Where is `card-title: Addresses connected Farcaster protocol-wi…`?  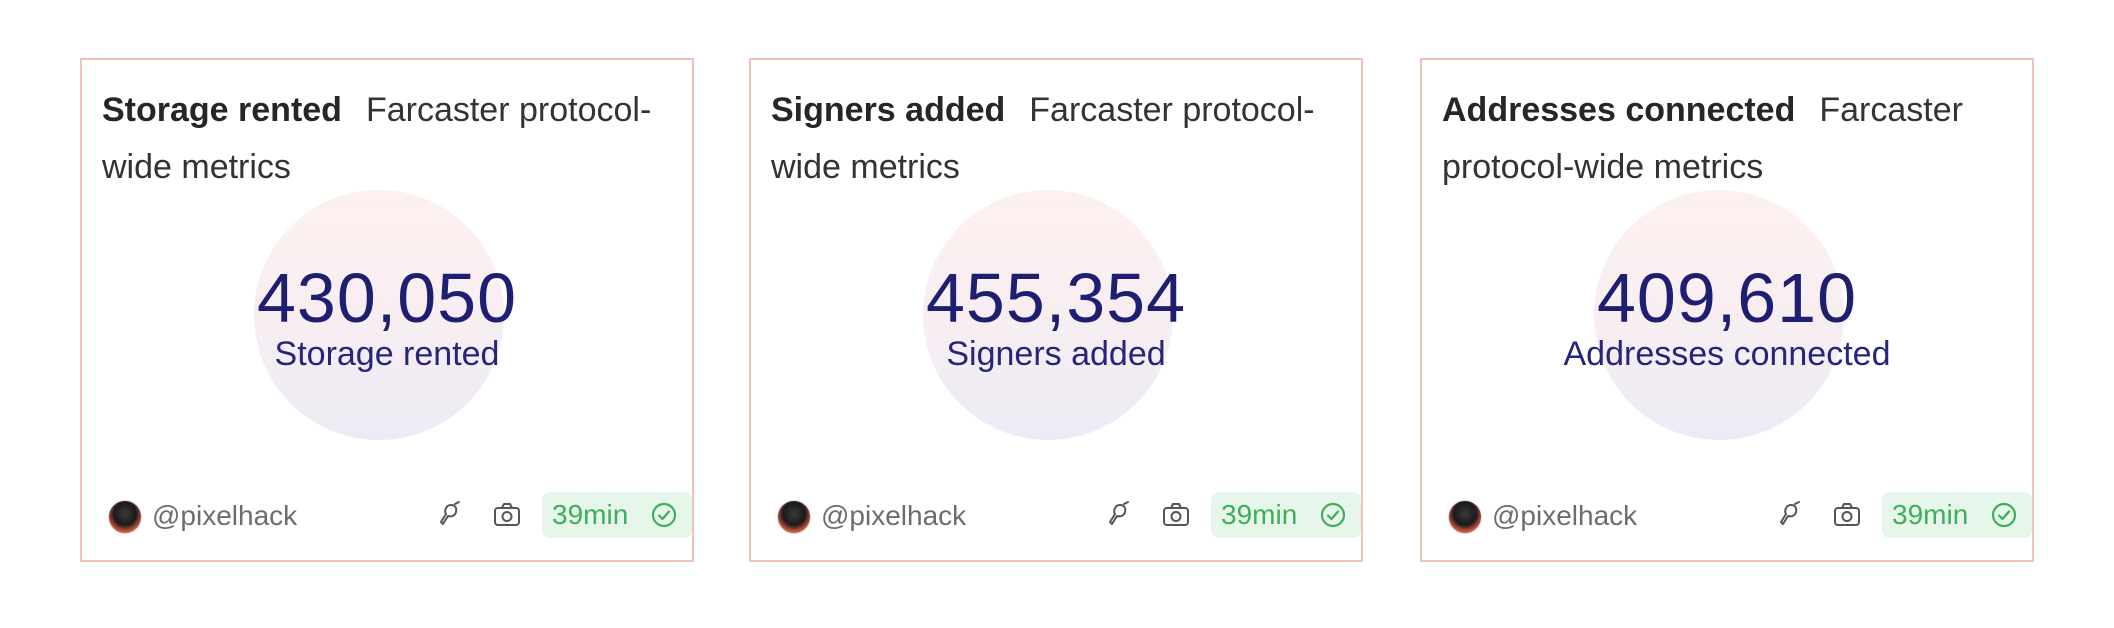 card-title: Addresses connected Farcaster protocol-wi… is located at coordinates (1732, 139).